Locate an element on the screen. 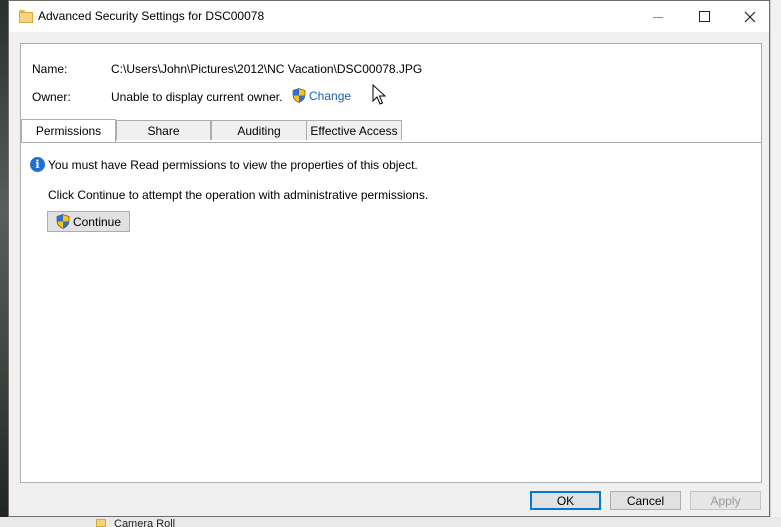  close-button is located at coordinates (750, 16).